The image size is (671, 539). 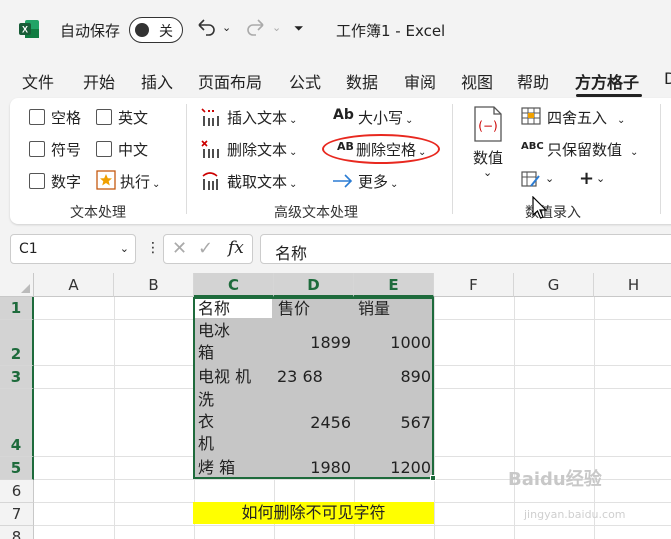 I want to click on tab-fangfanggezi: 方方格子, so click(x=607, y=81).